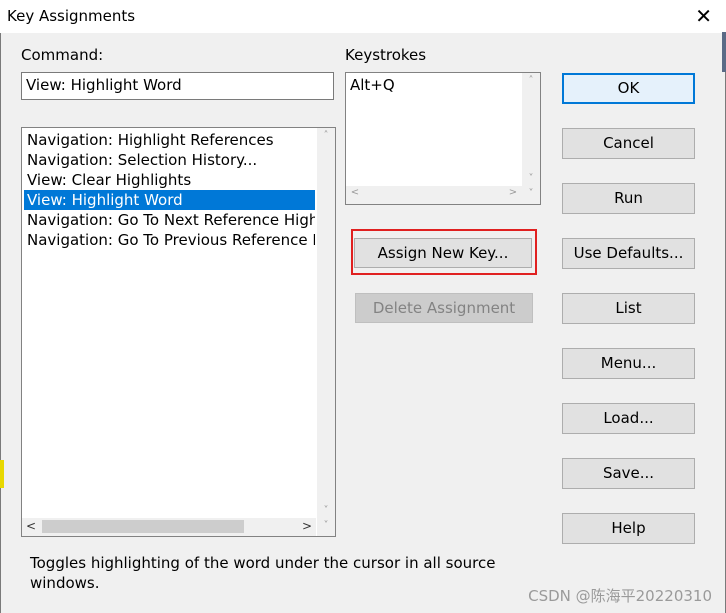  I want to click on keystrokes-vscroll: ˄ ˅, so click(531, 129).